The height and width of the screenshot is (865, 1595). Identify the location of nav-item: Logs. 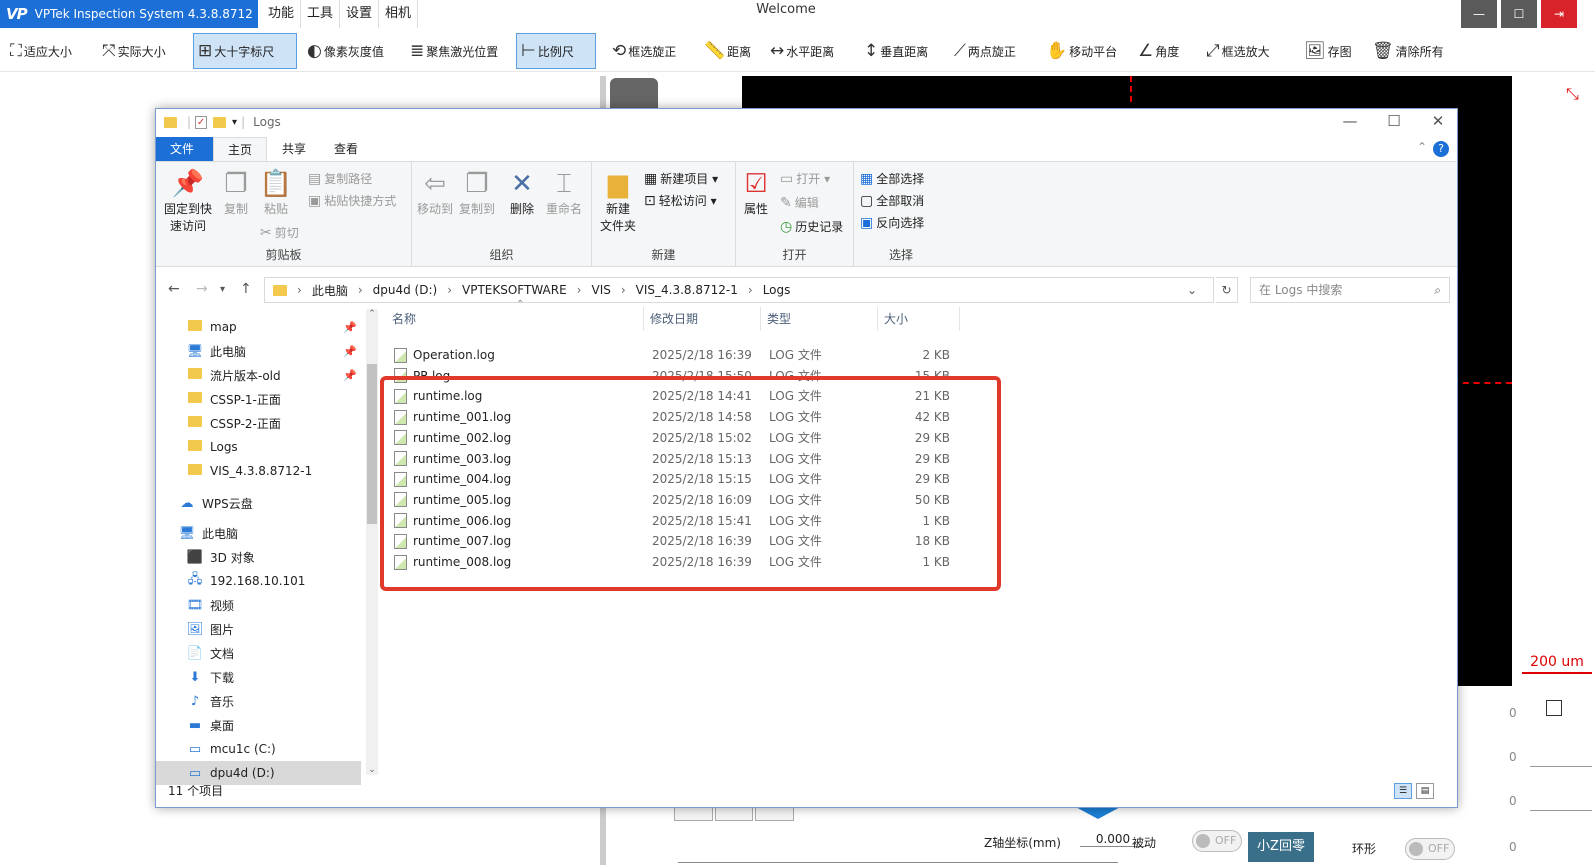
(258, 447).